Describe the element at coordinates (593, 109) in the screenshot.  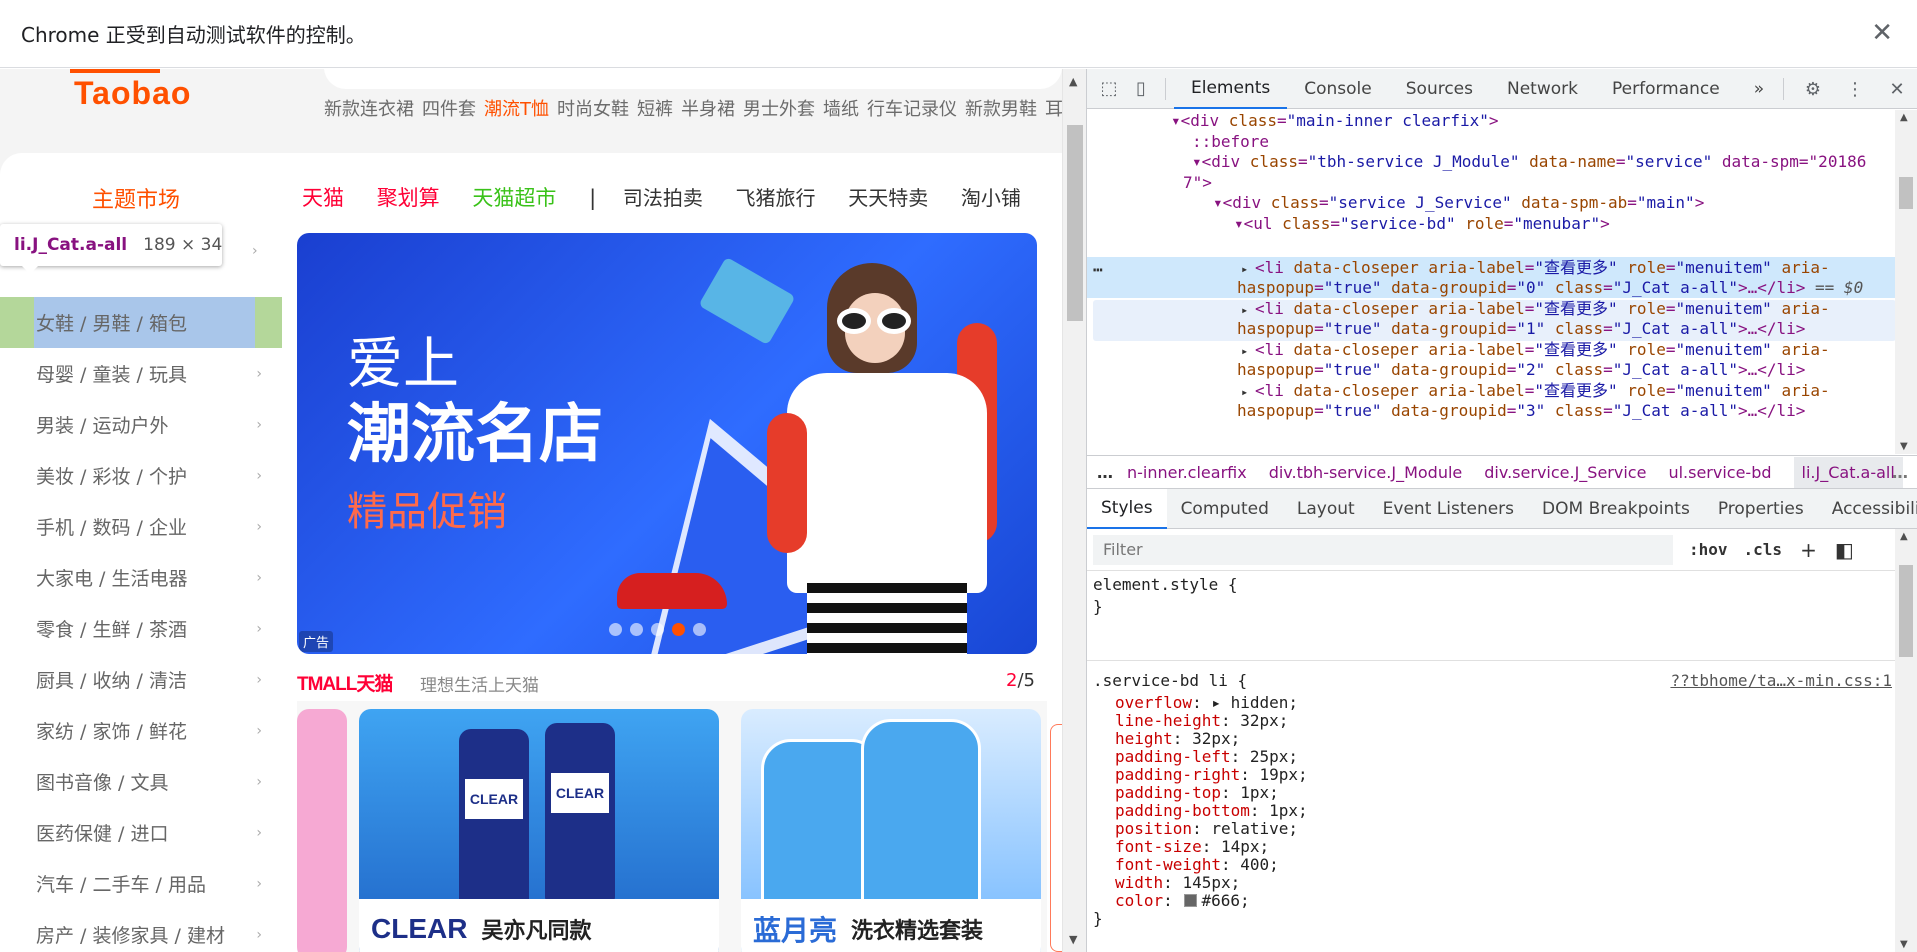
I see `hotword-link: 时尚女鞋` at that location.